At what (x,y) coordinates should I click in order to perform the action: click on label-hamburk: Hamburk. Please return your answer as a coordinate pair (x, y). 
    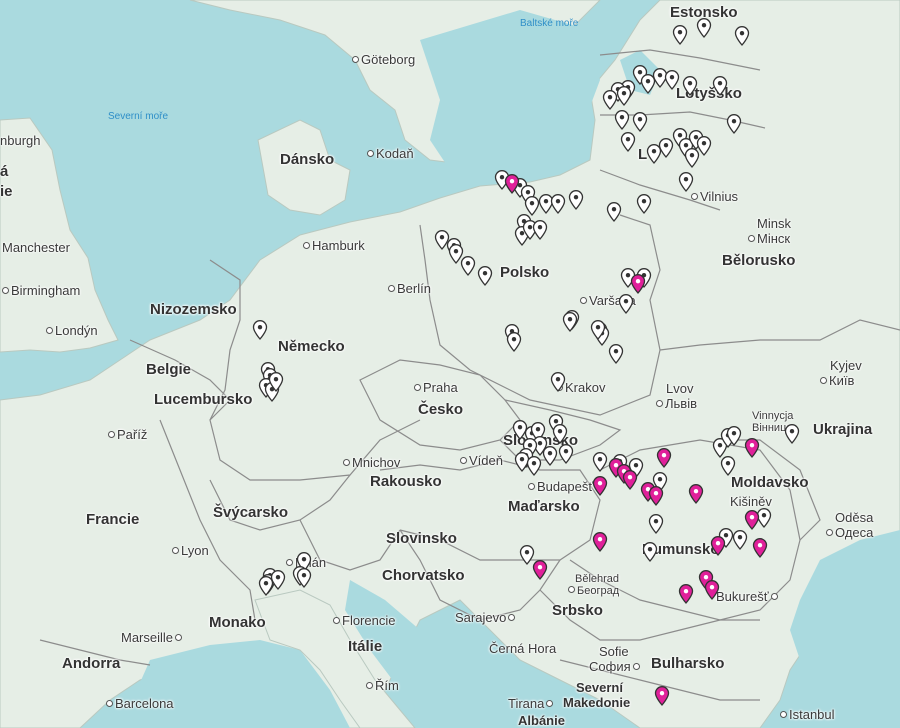
    Looking at the image, I should click on (334, 246).